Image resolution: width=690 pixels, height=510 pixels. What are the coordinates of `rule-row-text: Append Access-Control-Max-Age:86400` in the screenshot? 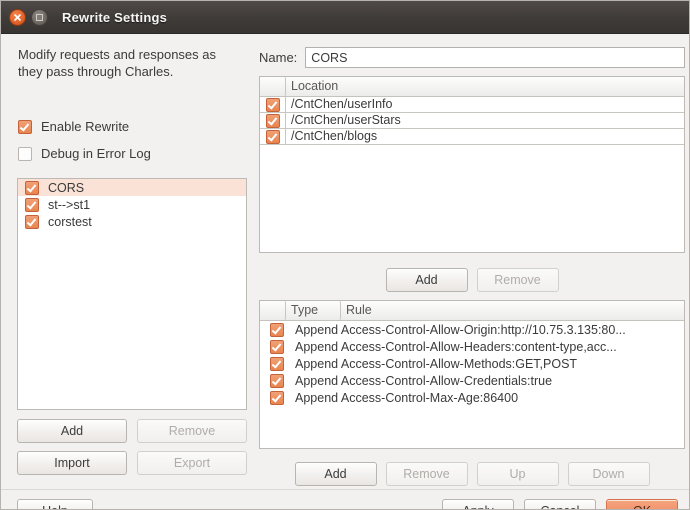 It's located at (407, 397).